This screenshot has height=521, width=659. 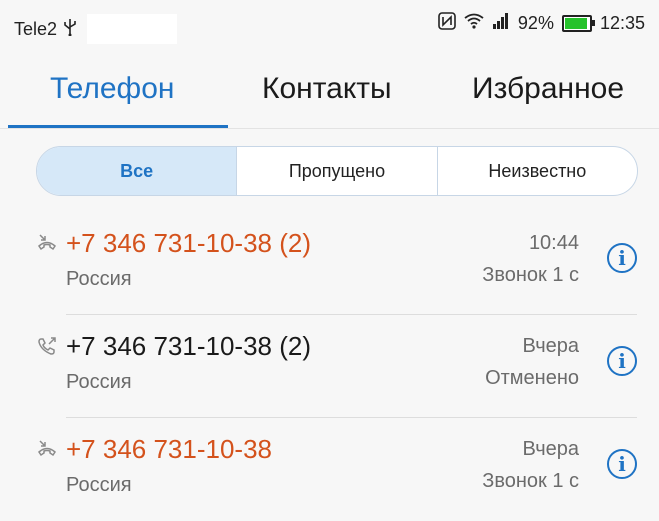 I want to click on filter-unknown: Неизвестно, so click(x=536, y=171).